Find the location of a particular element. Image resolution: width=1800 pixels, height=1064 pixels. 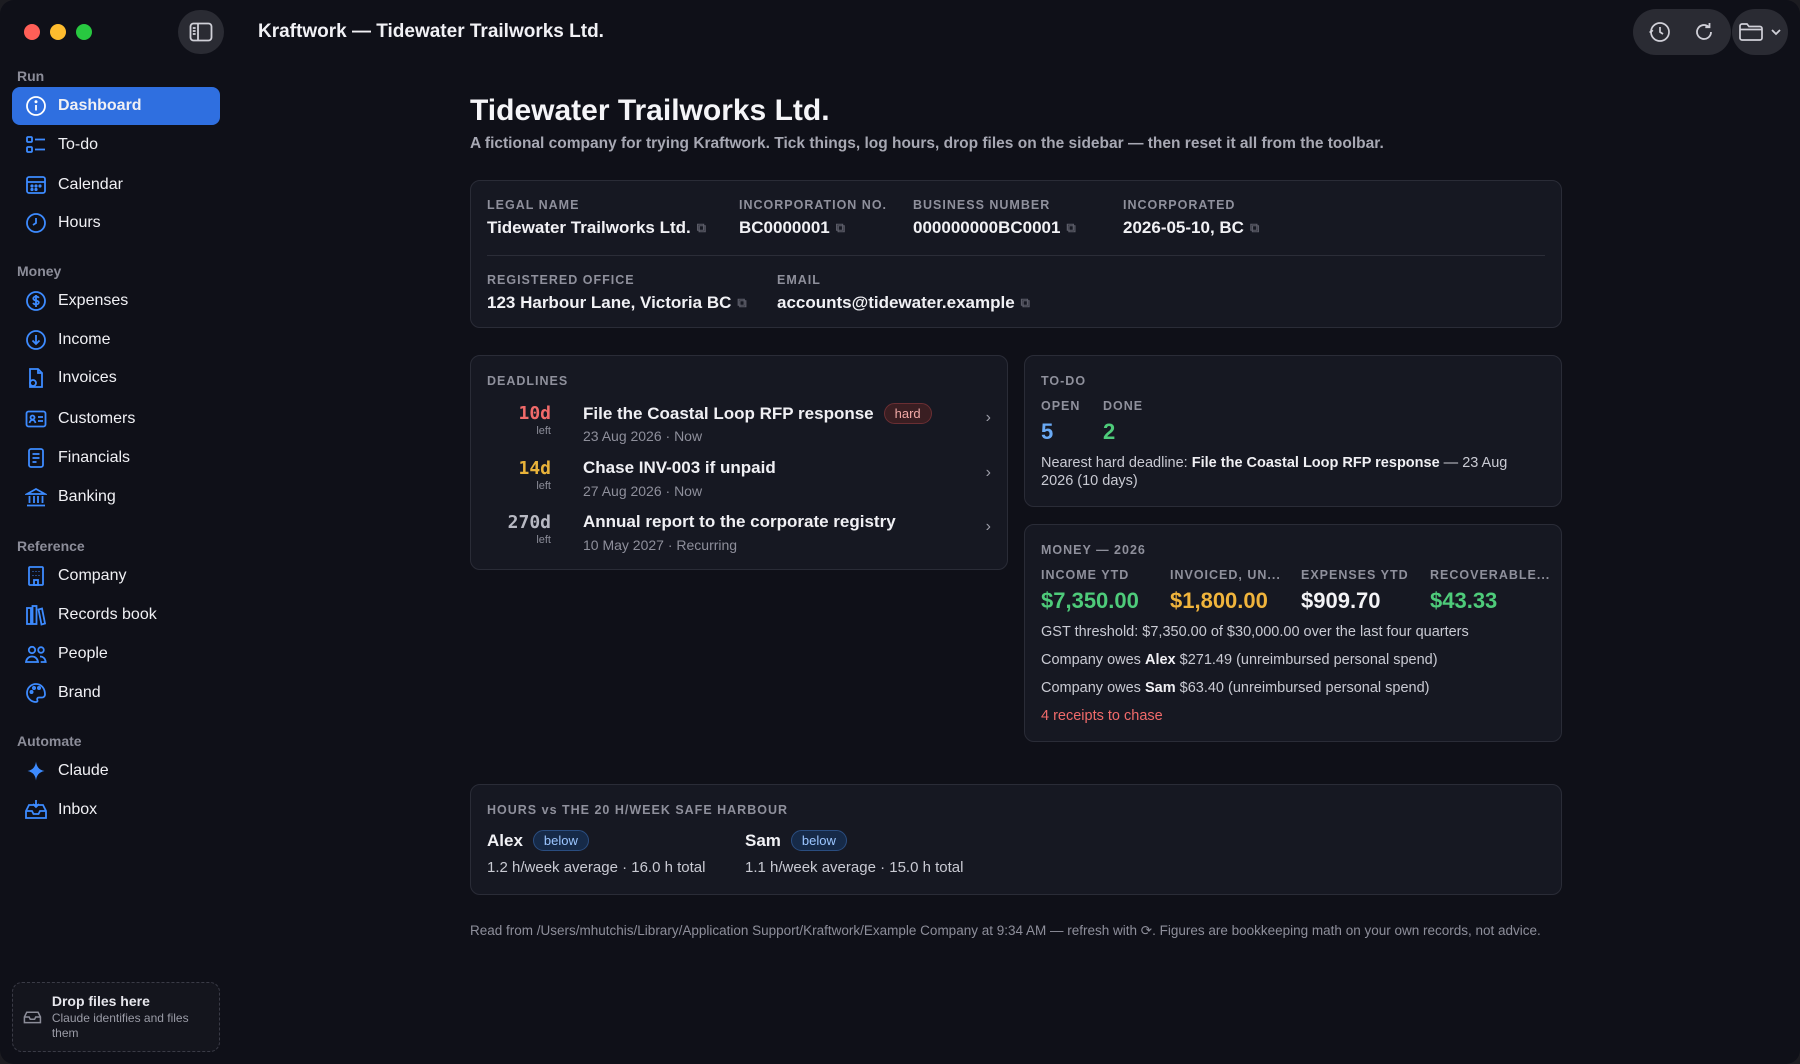

field-label: INCORPORATED is located at coordinates (1179, 205).